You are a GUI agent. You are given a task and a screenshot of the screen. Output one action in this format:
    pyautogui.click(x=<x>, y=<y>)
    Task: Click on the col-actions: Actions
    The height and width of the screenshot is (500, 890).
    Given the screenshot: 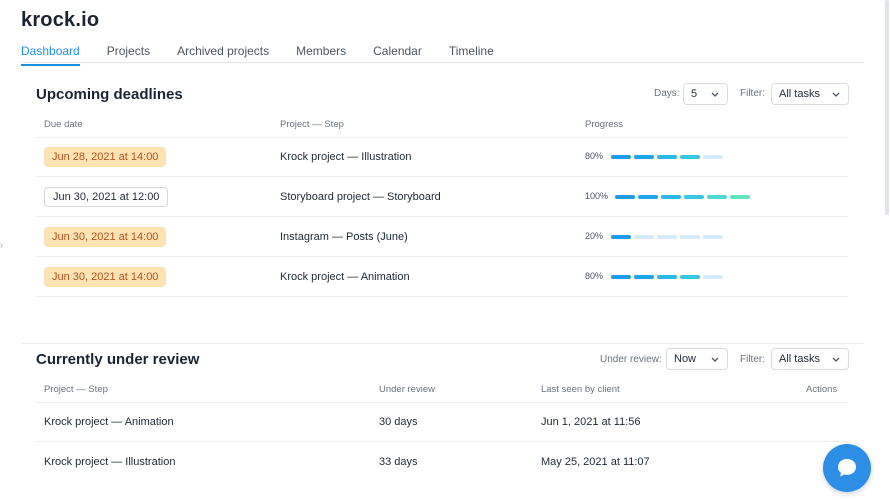 What is the action you would take?
    pyautogui.click(x=822, y=389)
    